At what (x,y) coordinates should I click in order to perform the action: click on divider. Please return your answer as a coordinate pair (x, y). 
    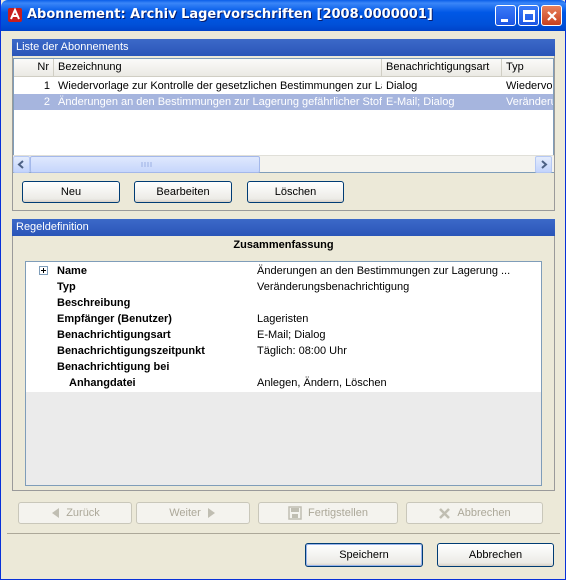
    Looking at the image, I should click on (283, 533).